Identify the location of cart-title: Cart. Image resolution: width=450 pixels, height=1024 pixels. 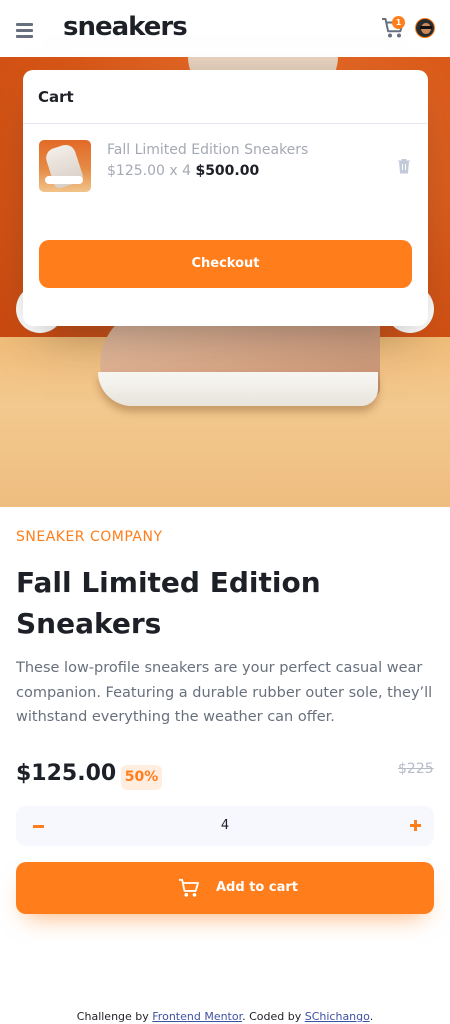
(56, 97).